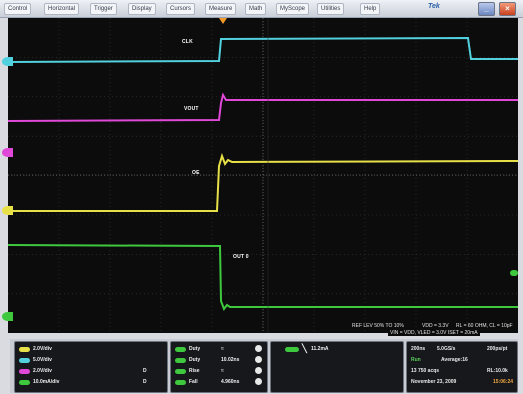 This screenshot has height=394, width=523. Describe the element at coordinates (514, 273) in the screenshot. I see `trigger-level-marker` at that location.